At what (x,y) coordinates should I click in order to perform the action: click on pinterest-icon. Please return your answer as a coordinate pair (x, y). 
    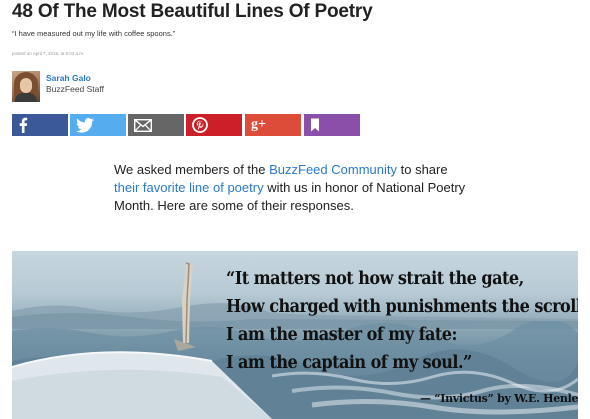
    Looking at the image, I should click on (200, 125).